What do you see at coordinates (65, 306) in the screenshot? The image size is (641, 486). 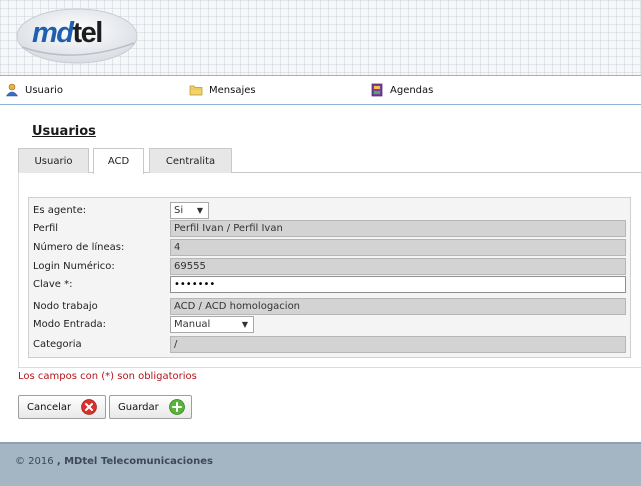 I see `nodo-trabajo-label: Nodo trabajo` at bounding box center [65, 306].